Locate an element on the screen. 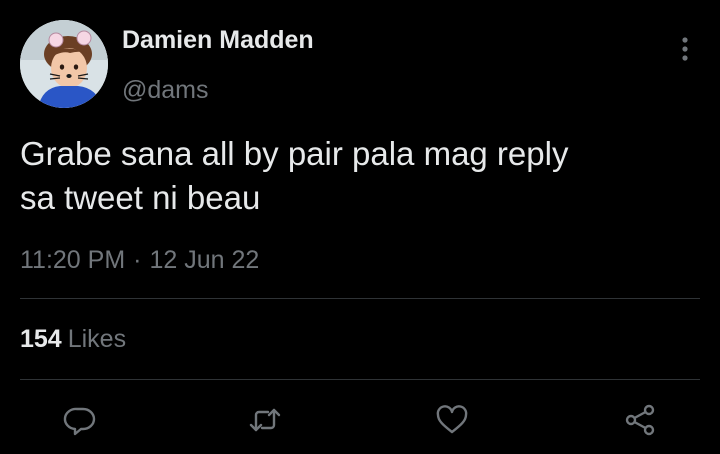 The width and height of the screenshot is (720, 454). tweet-timestamp: 11:20 PM · 12 Jun 22 is located at coordinates (139, 260).